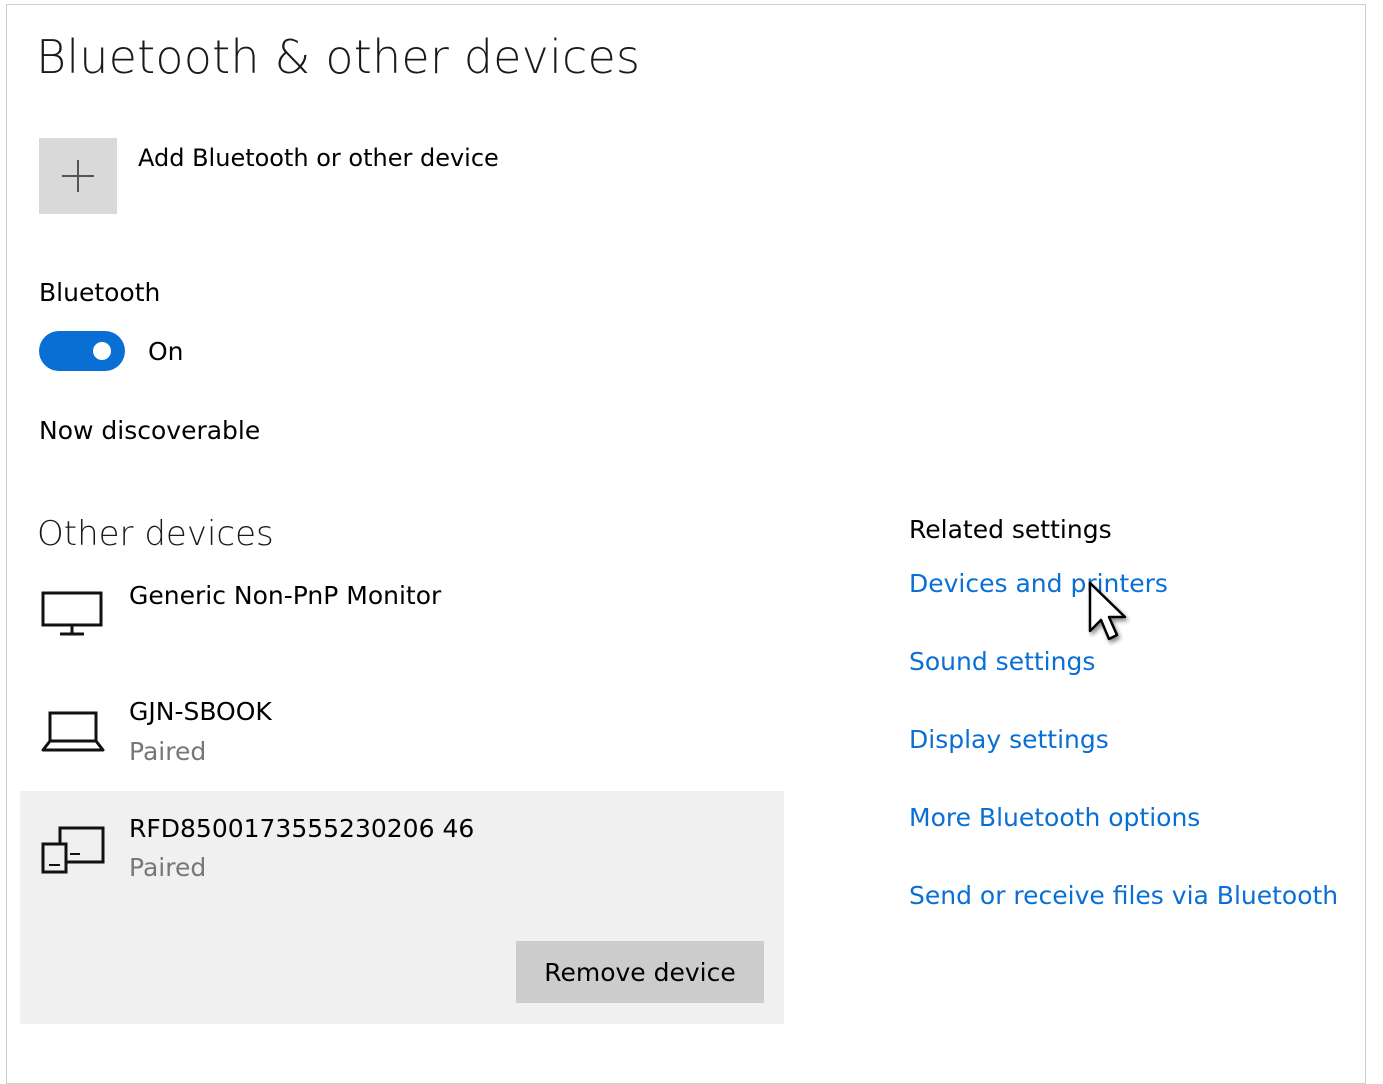 The height and width of the screenshot is (1084, 1383). I want to click on laptop-icon, so click(73, 731).